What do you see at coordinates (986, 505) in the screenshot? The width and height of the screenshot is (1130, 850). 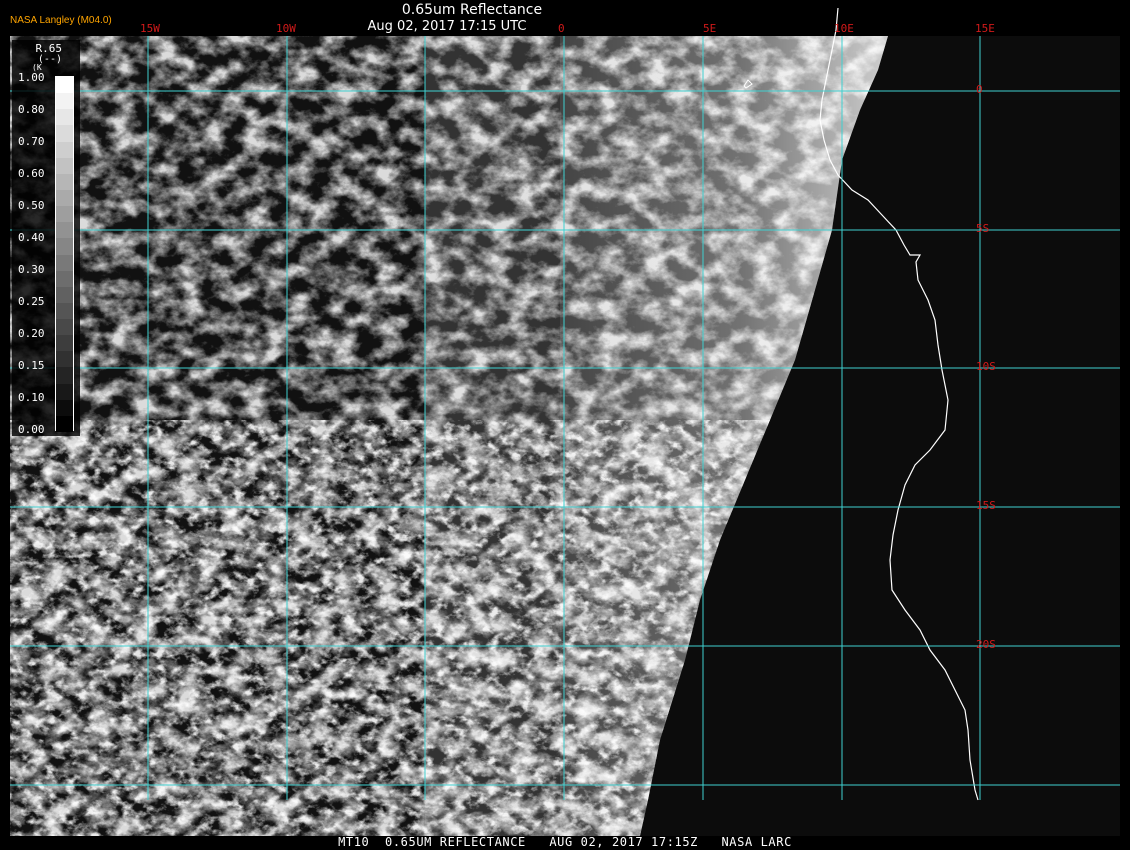 I see `latitude-label: 15S` at bounding box center [986, 505].